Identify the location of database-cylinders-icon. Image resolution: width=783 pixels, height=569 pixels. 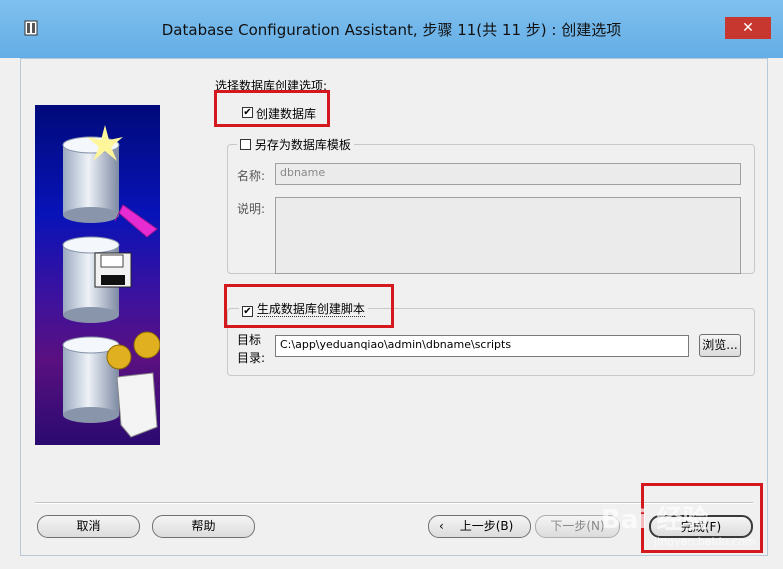
(111, 281).